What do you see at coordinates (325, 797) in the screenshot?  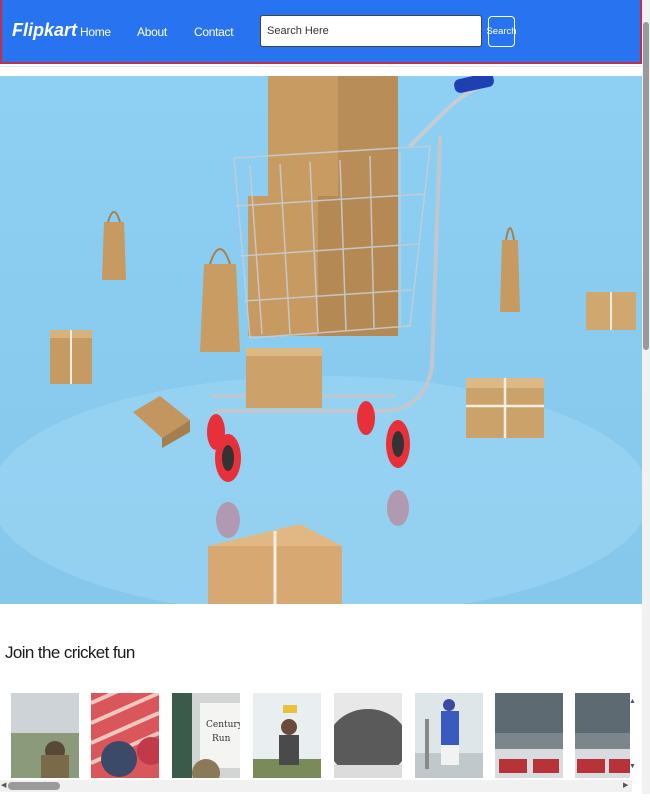 I see `bottom-edge` at bounding box center [325, 797].